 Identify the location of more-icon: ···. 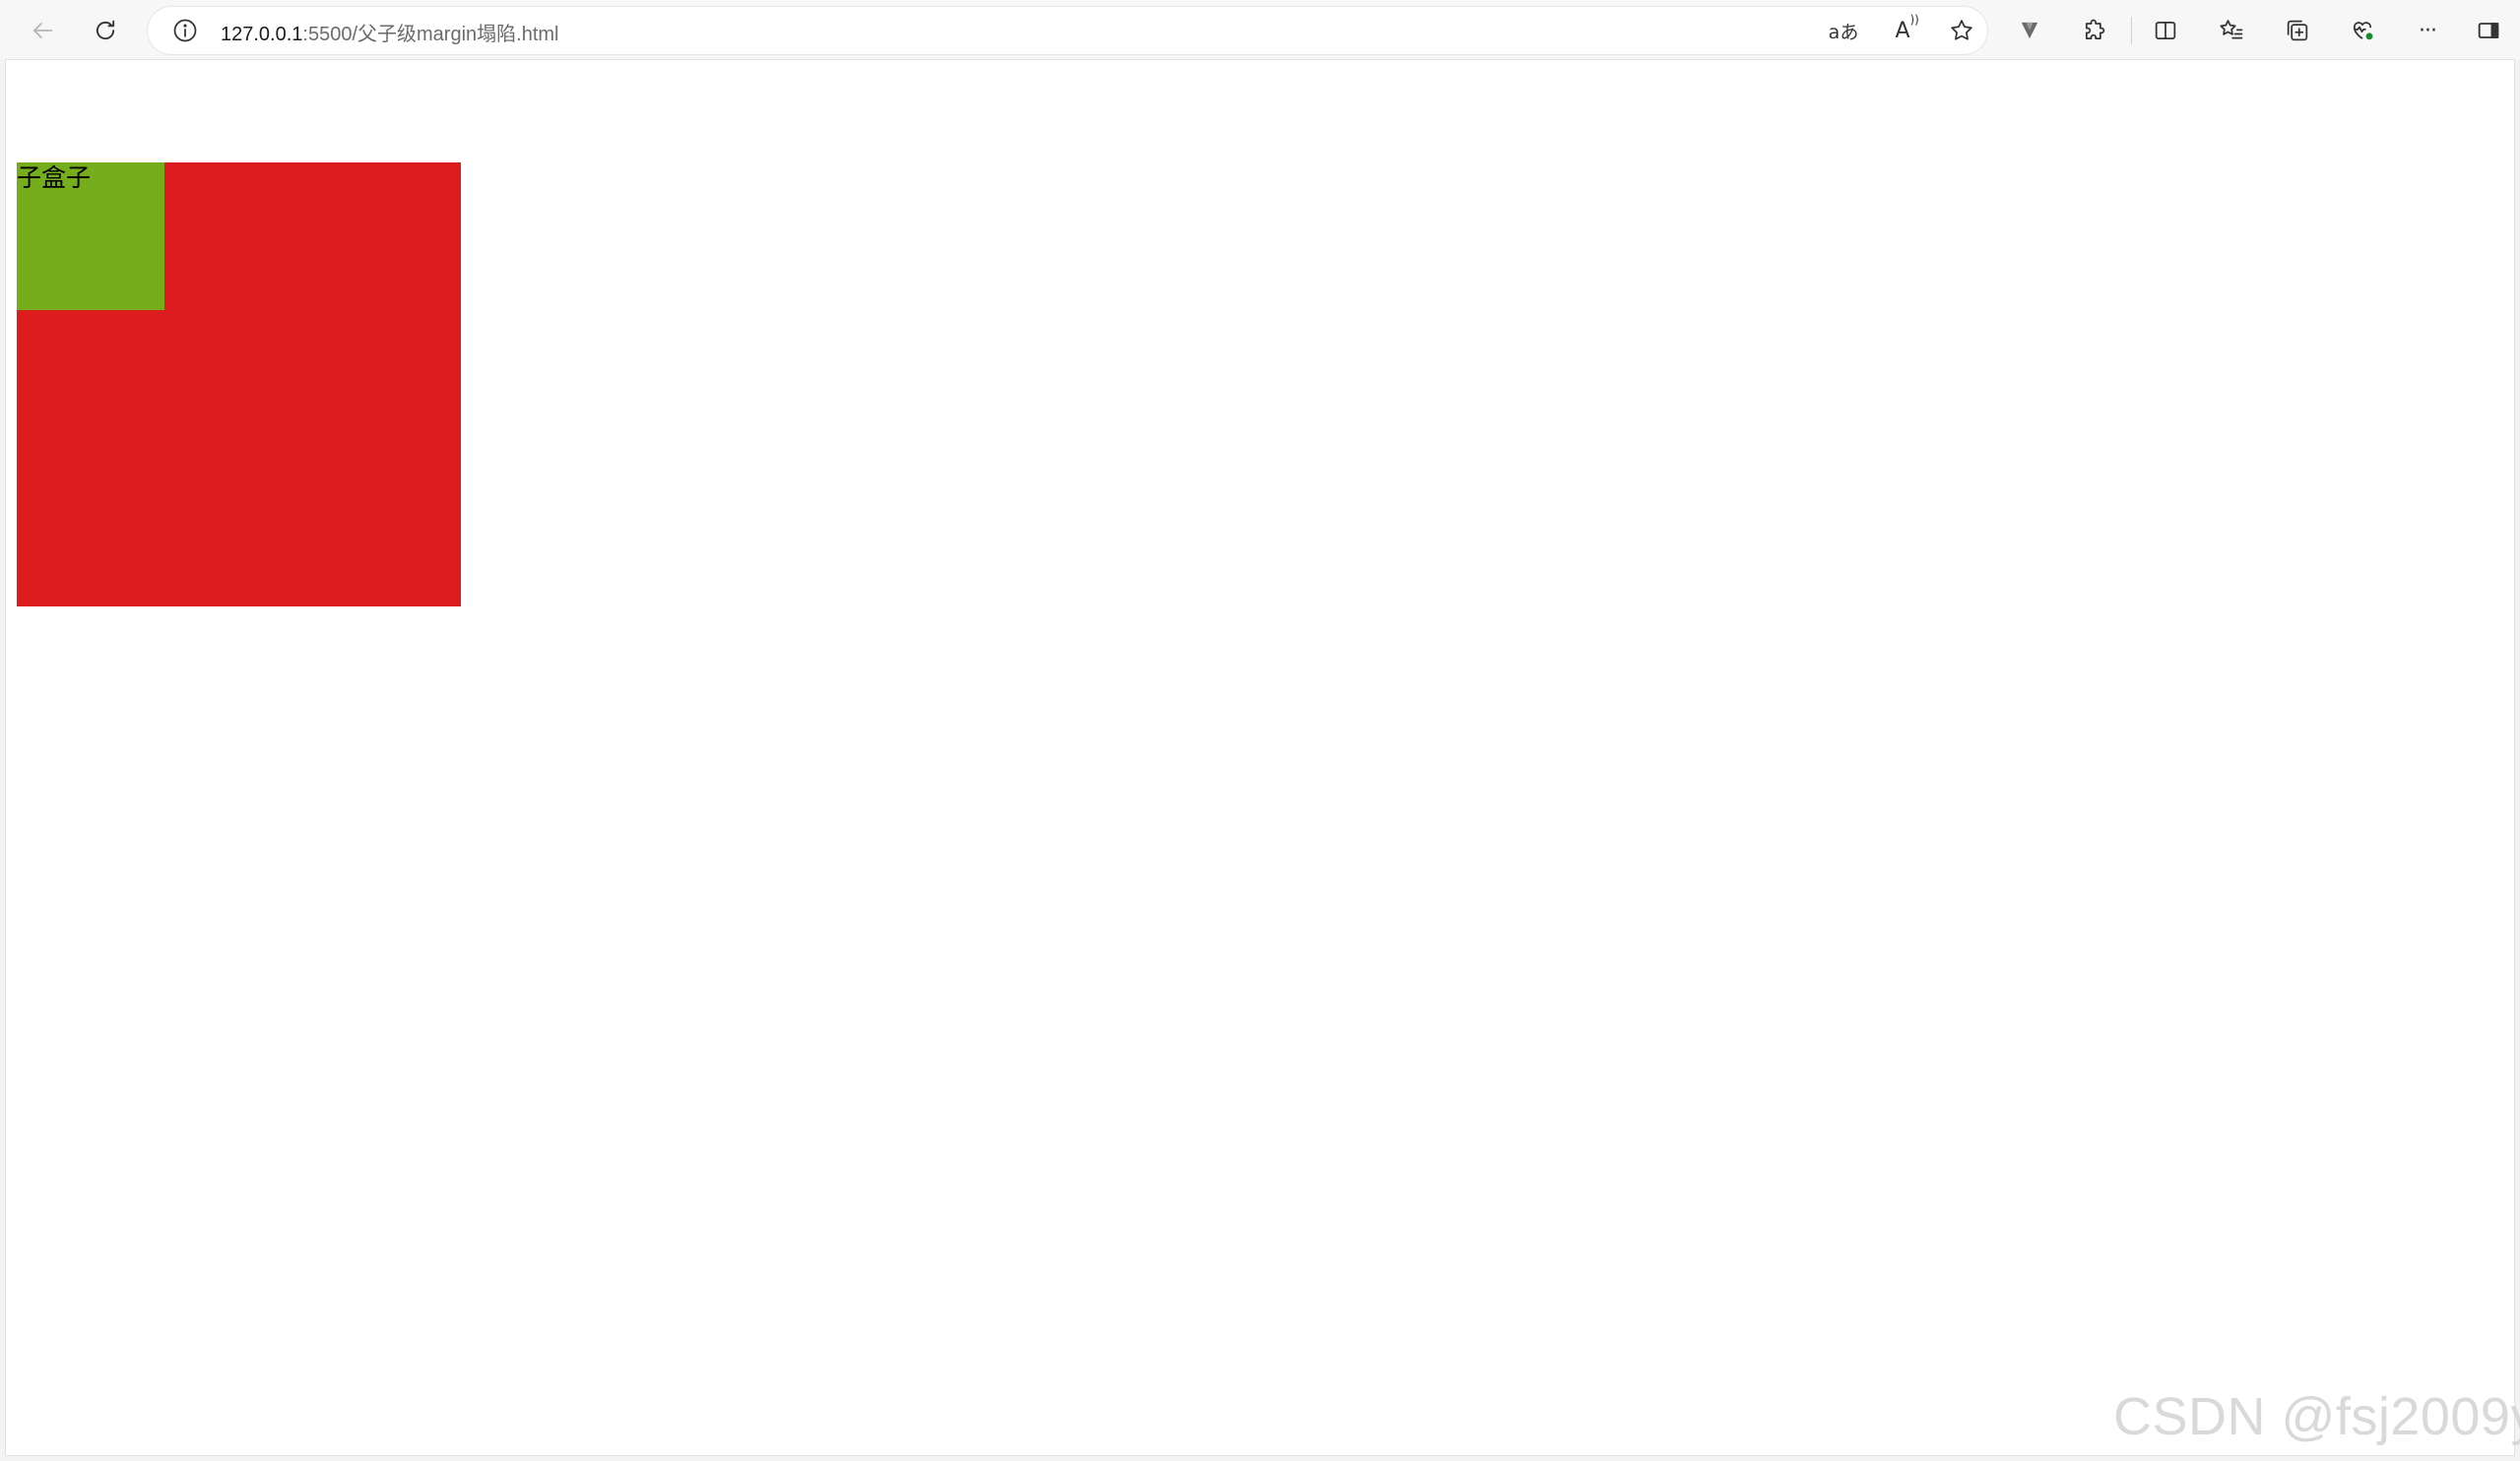
(2428, 30).